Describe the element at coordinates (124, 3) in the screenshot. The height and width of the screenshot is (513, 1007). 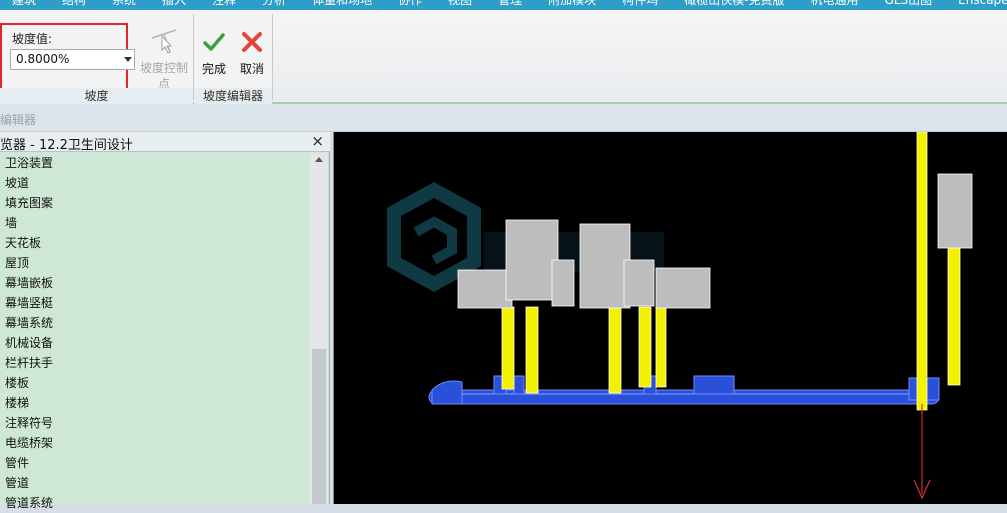
I see `menu-item: 系统` at that location.